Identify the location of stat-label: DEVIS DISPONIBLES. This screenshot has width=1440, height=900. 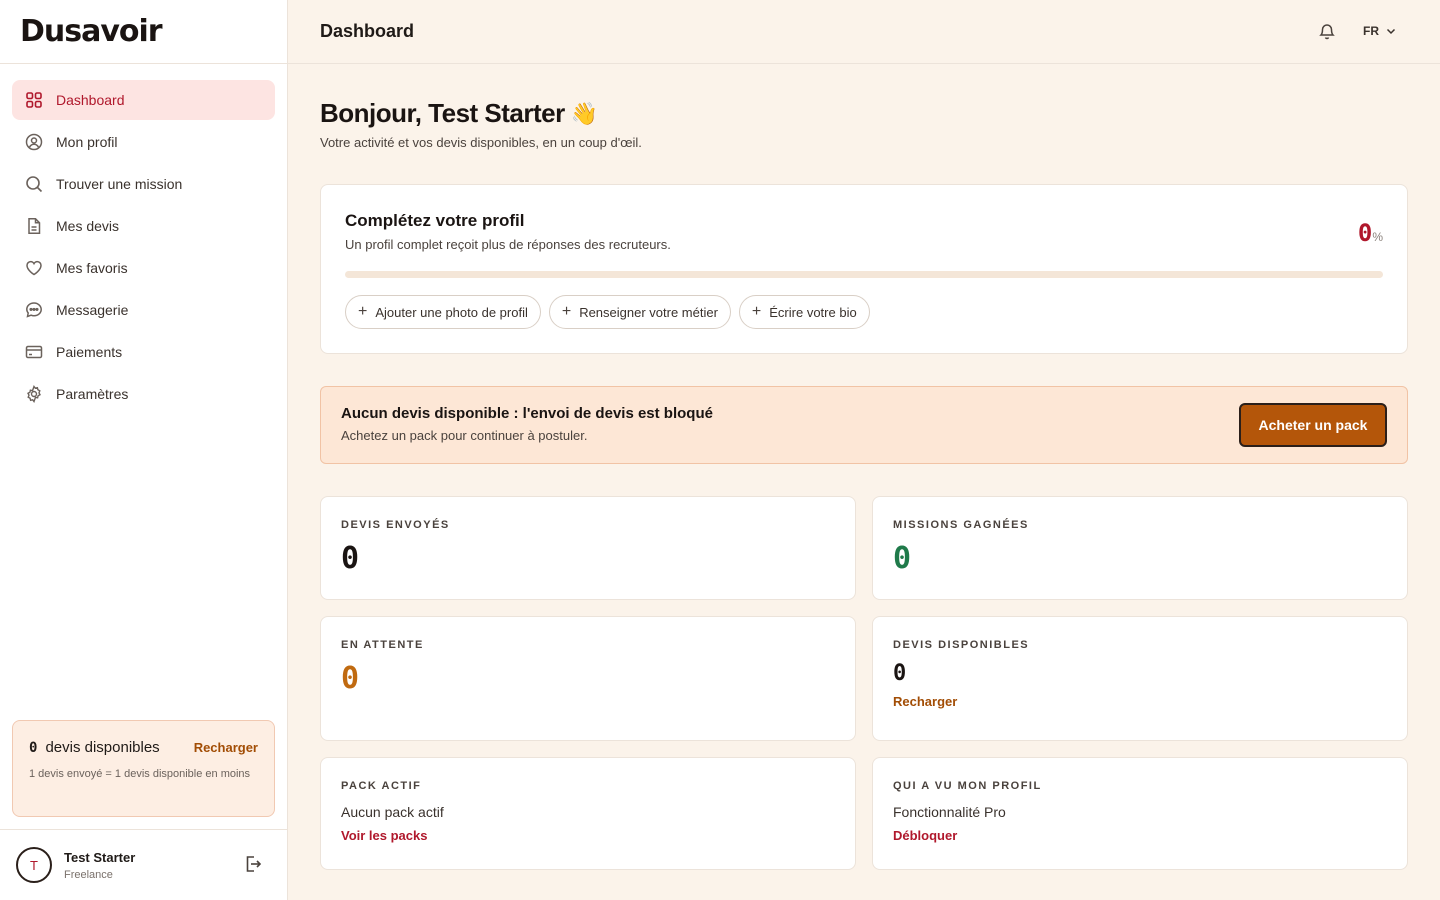
(961, 645).